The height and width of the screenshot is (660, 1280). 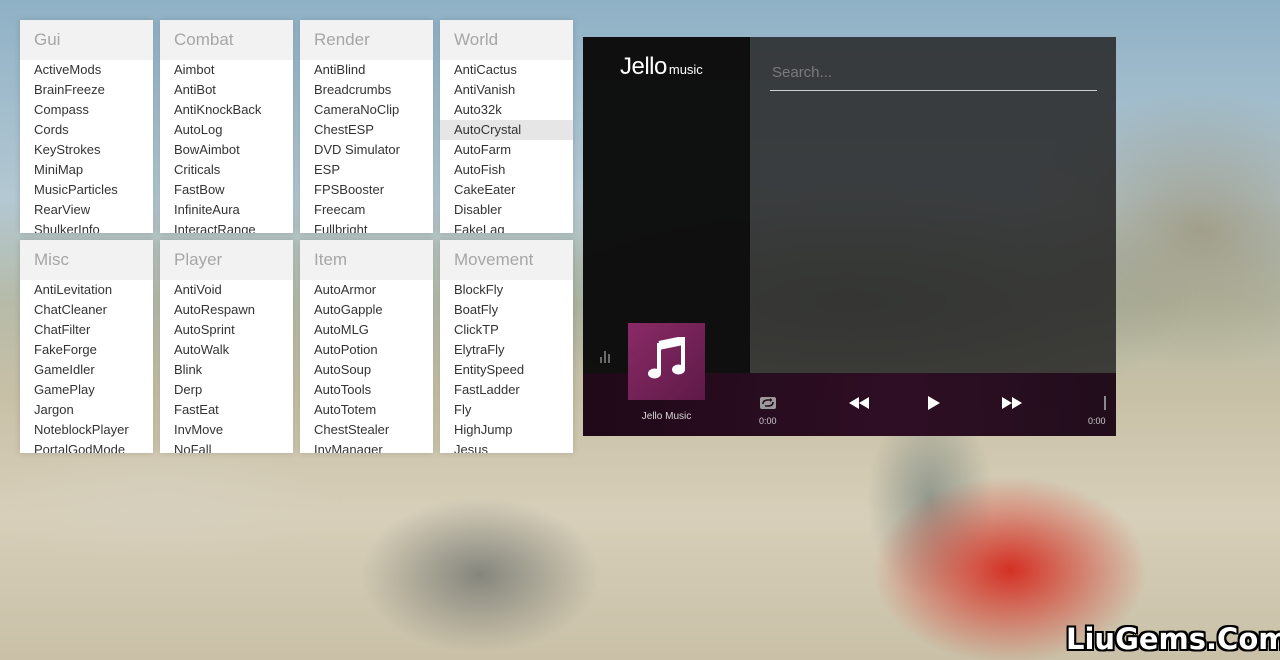 What do you see at coordinates (366, 330) in the screenshot?
I see `module-item: AutoMLG` at bounding box center [366, 330].